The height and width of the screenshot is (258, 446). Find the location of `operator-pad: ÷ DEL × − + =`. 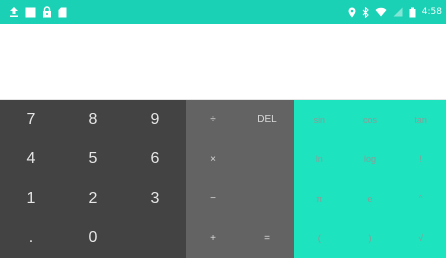

operator-pad: ÷ DEL × − + = is located at coordinates (240, 179).